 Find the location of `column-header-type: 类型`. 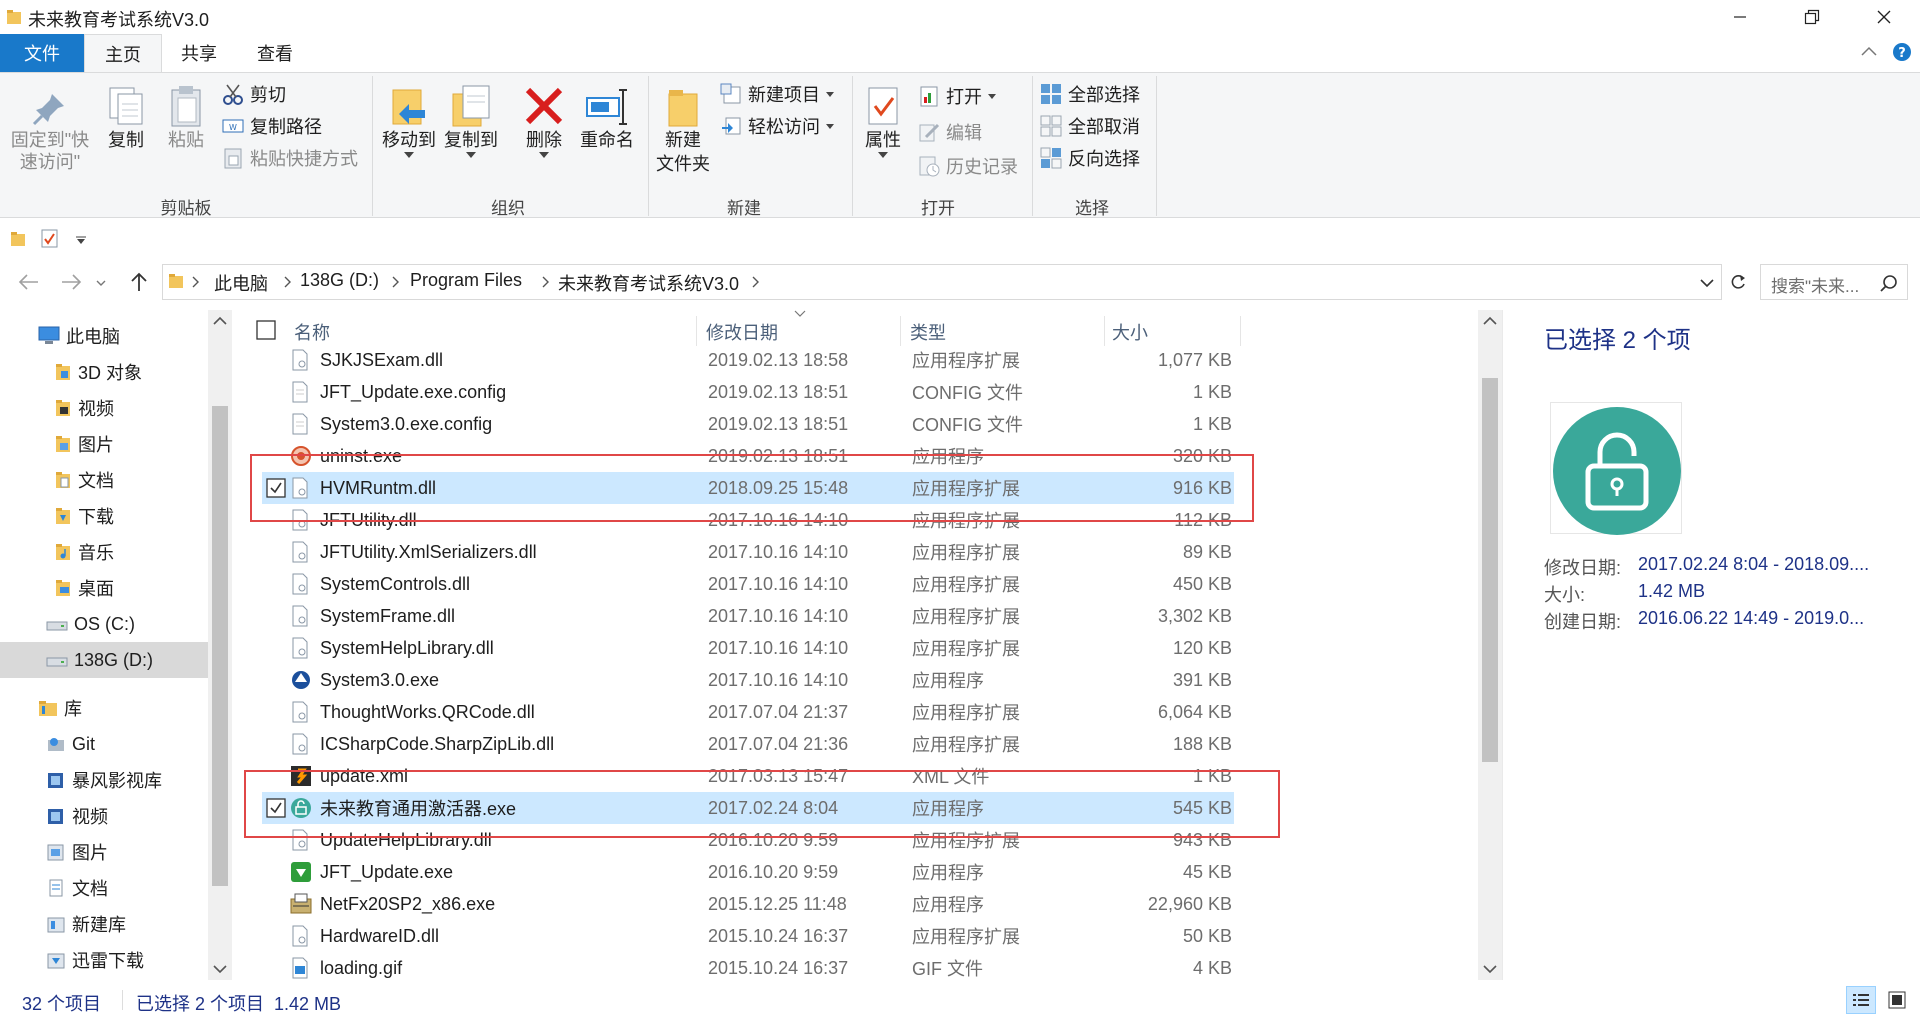

column-header-type: 类型 is located at coordinates (1005, 332).